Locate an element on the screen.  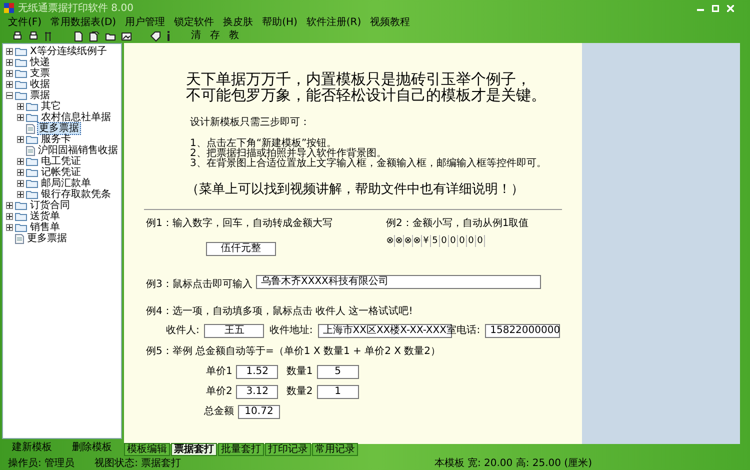
template-size-status: 本模板 宽: 20.00 高: 25.00 (厘米) is located at coordinates (513, 463).